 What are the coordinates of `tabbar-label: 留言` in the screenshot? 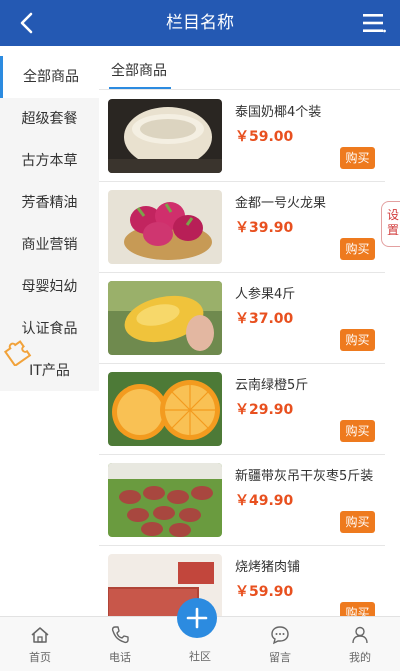 It's located at (280, 657).